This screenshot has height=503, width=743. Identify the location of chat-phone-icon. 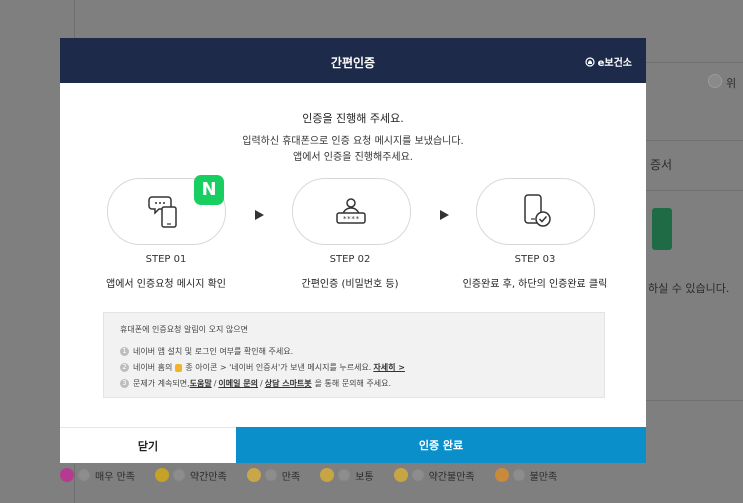
(162, 212).